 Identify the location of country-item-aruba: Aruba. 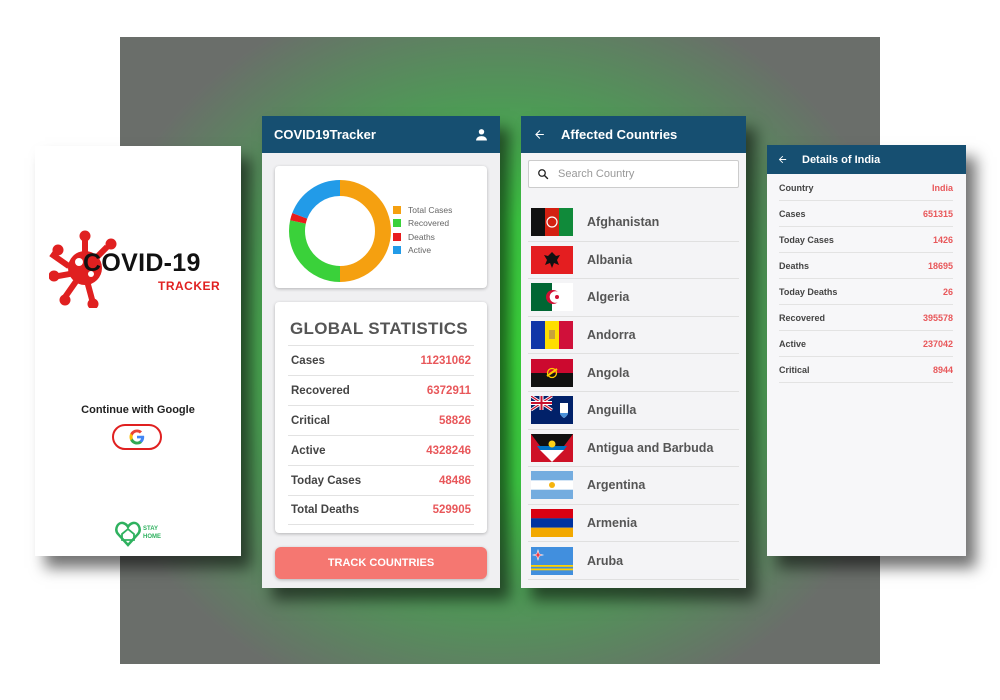
(633, 561).